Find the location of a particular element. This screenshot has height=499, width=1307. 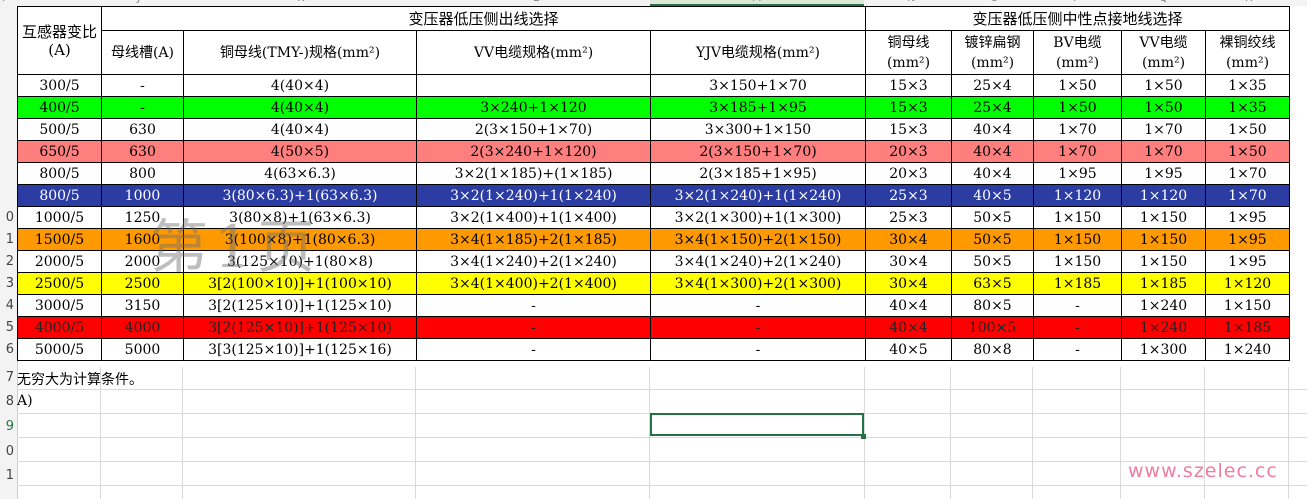

column-header-o: O is located at coordinates (994, 2).